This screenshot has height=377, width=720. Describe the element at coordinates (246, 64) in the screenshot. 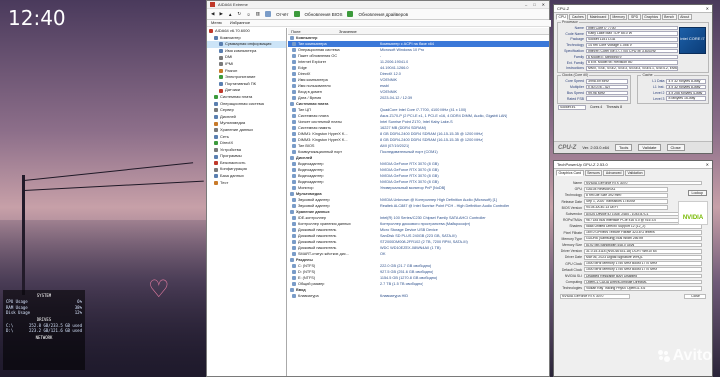

I see `tree-item: IPMI` at that location.